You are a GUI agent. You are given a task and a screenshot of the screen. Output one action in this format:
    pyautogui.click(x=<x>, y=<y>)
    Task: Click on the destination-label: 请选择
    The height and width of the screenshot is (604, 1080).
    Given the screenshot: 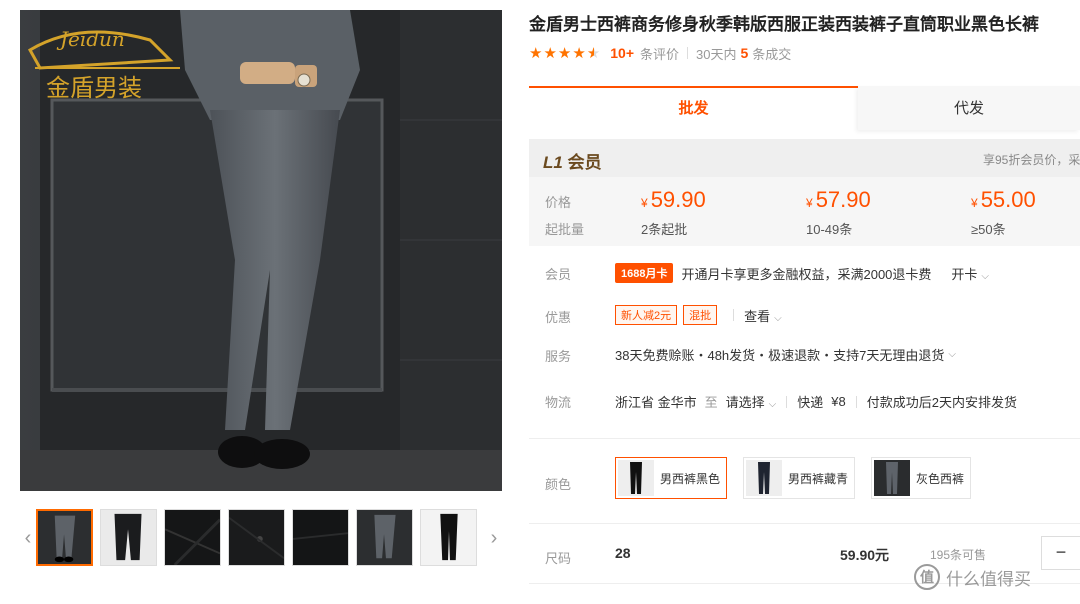 What is the action you would take?
    pyautogui.click(x=745, y=402)
    